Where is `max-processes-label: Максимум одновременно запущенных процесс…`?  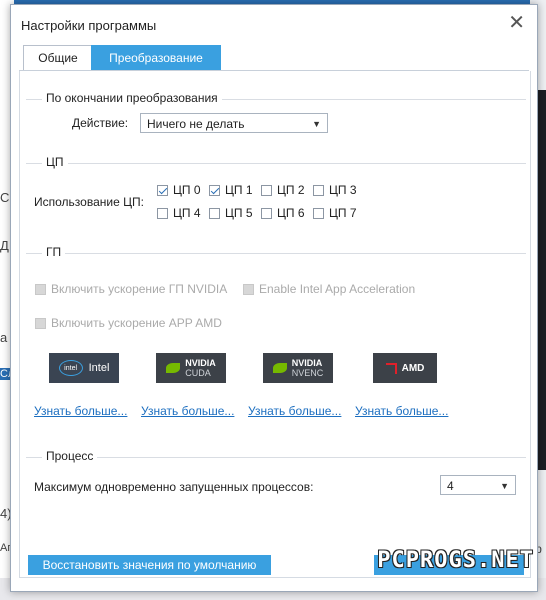
max-processes-label: Максимум одновременно запущенных процесс… is located at coordinates (174, 487).